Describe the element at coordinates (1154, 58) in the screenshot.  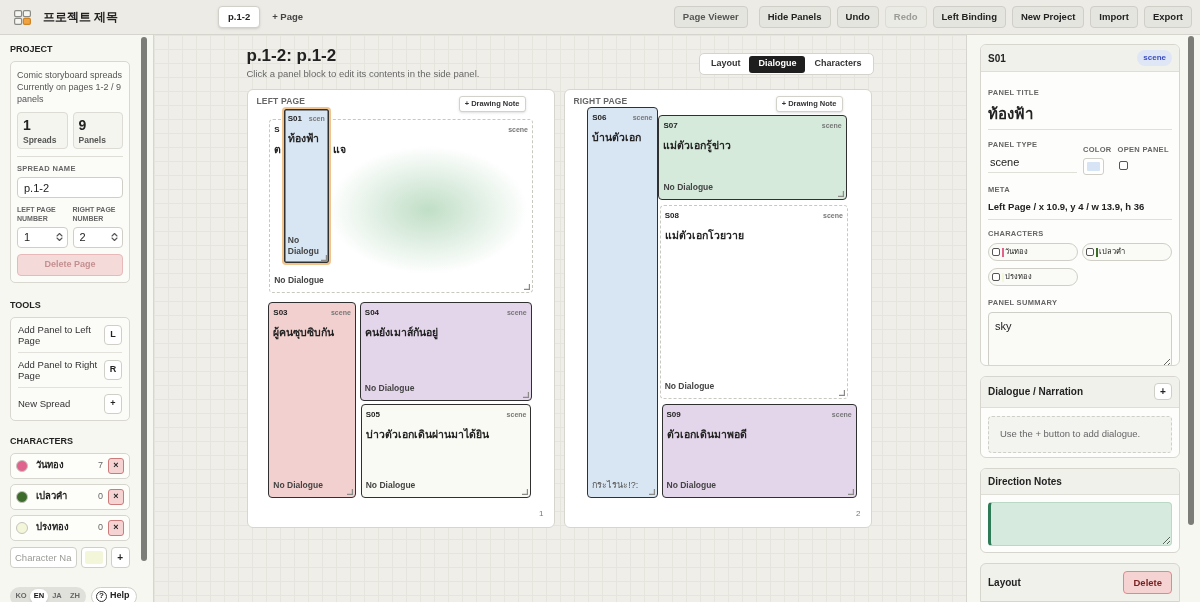
I see `panel-type-badge: scene` at that location.